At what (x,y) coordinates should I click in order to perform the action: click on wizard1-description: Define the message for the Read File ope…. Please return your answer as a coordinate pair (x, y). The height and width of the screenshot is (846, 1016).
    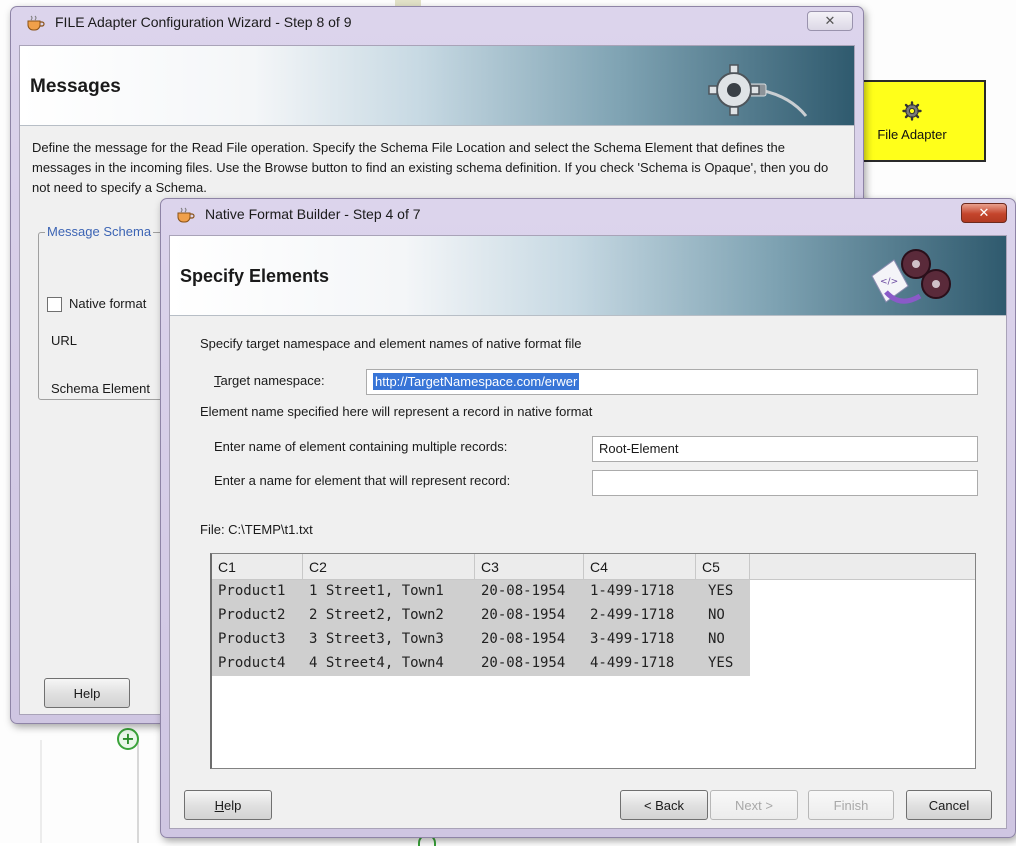
    Looking at the image, I should click on (430, 167).